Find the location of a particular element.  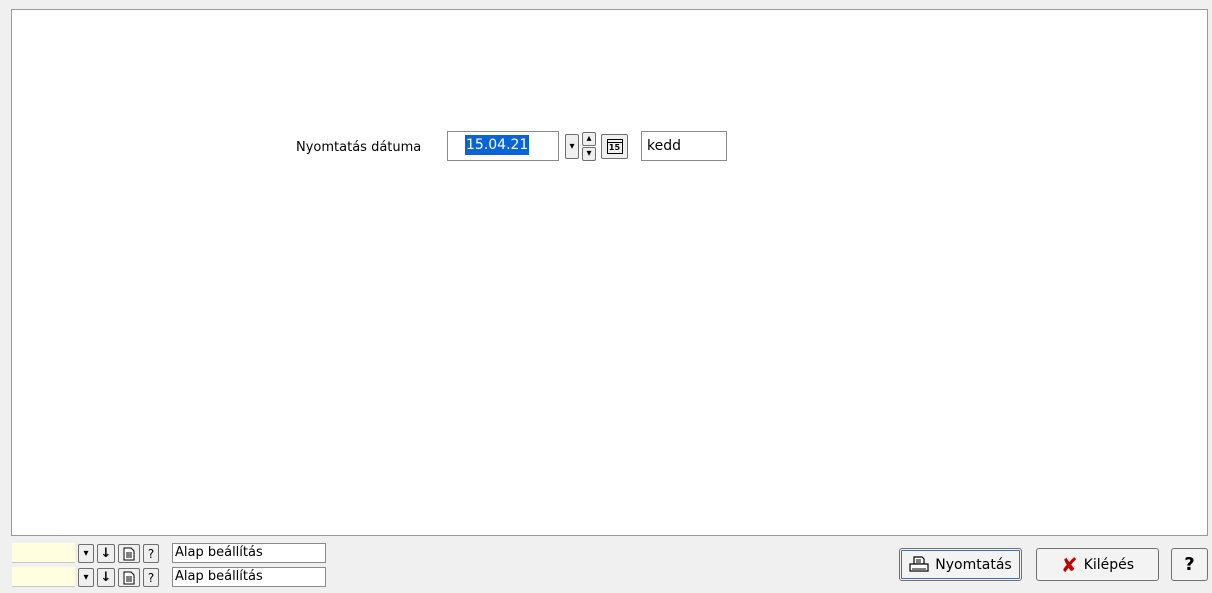

day-of-week-field: kedd is located at coordinates (684, 146).